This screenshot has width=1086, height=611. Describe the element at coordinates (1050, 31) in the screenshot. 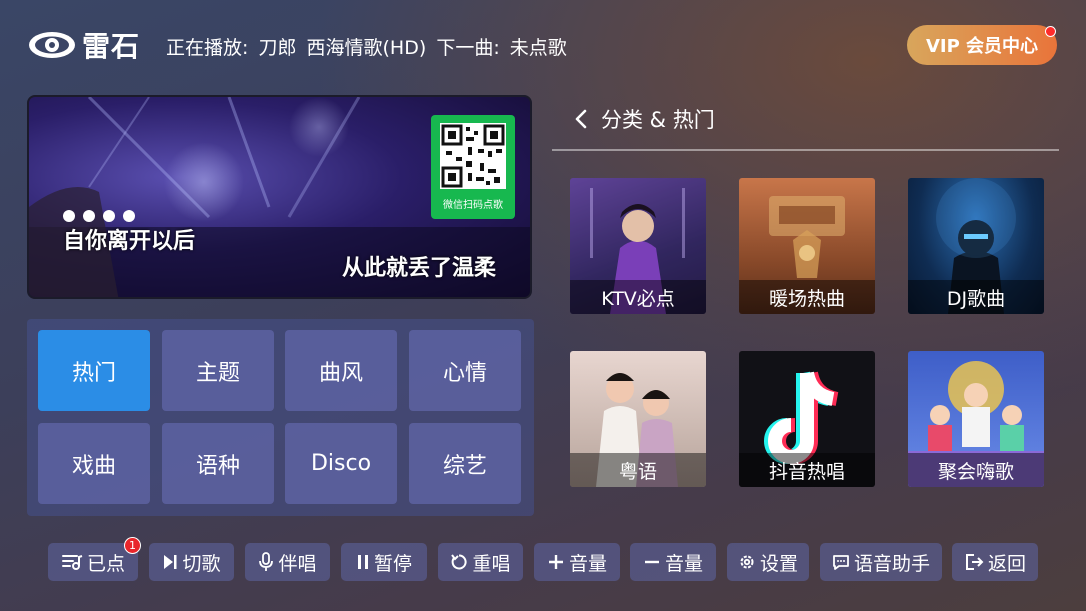

I see `notification-dot-icon` at that location.